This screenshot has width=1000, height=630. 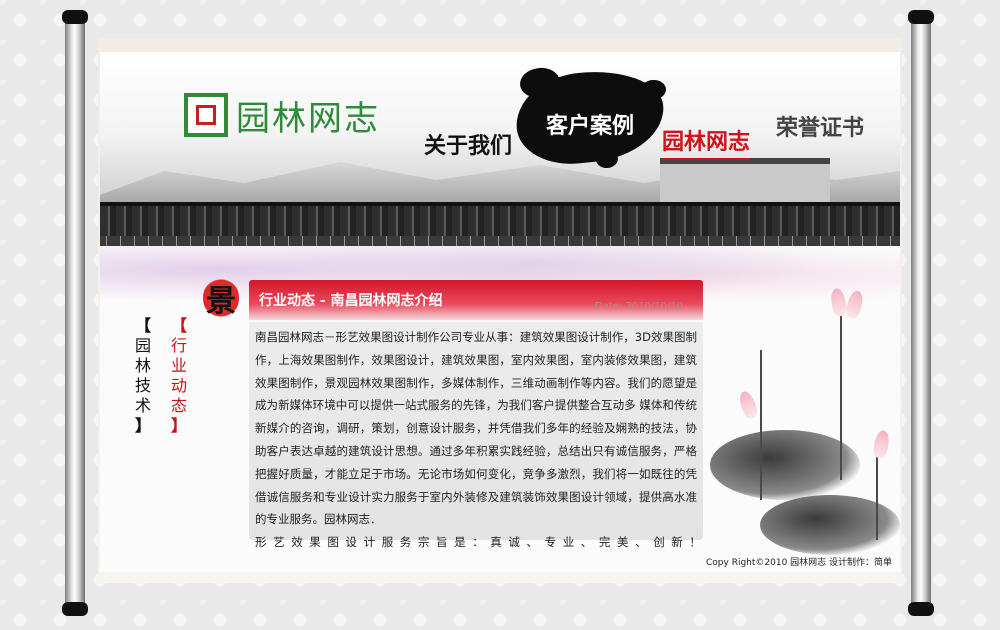 I want to click on article-date: Date: 2010/10/10, so click(x=638, y=306).